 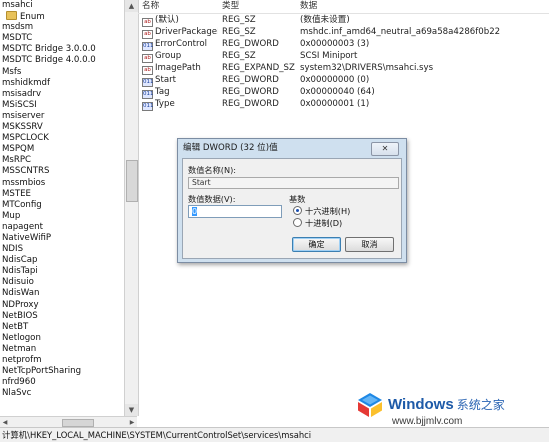 I want to click on value-row: 011 Type REG_DWORD 0x00000001 (1), so click(x=343, y=104).